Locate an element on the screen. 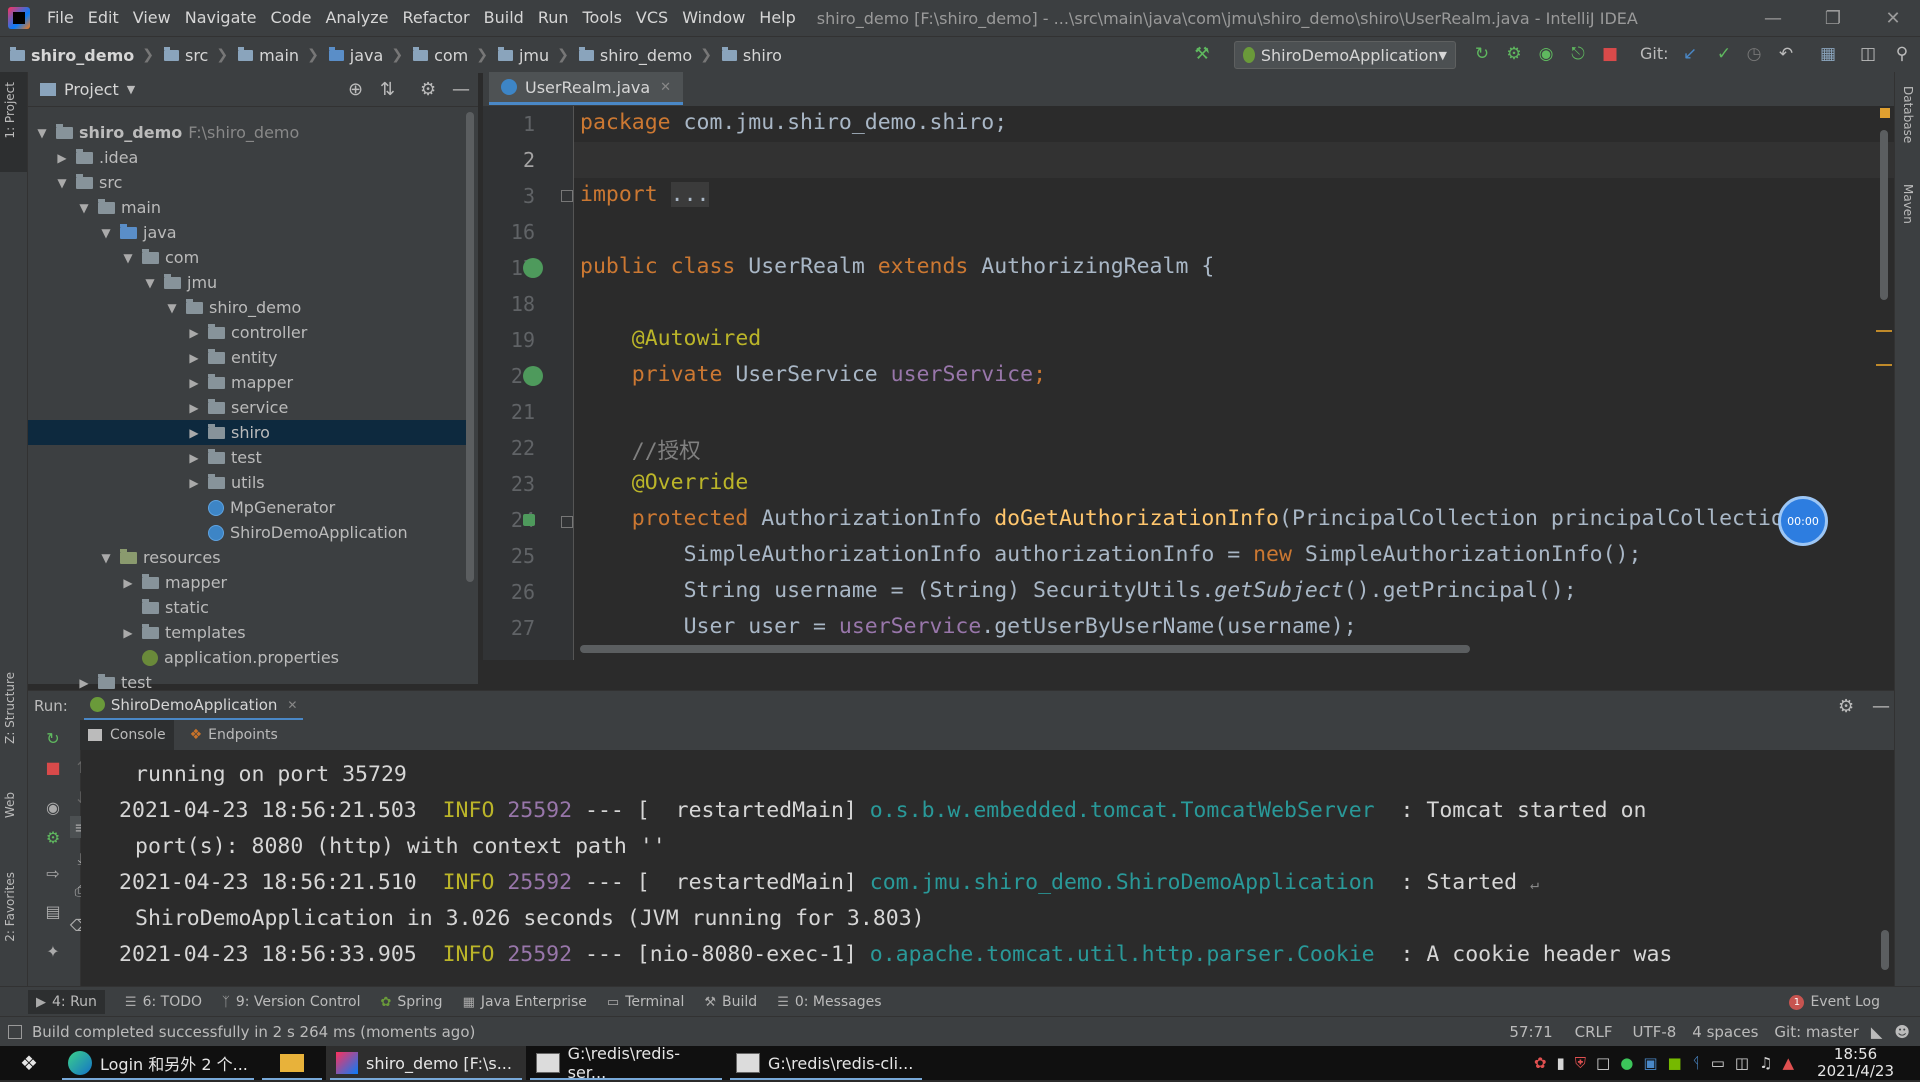 The height and width of the screenshot is (1082, 1920). recording-timer-badge: 00:00 is located at coordinates (1803, 521).